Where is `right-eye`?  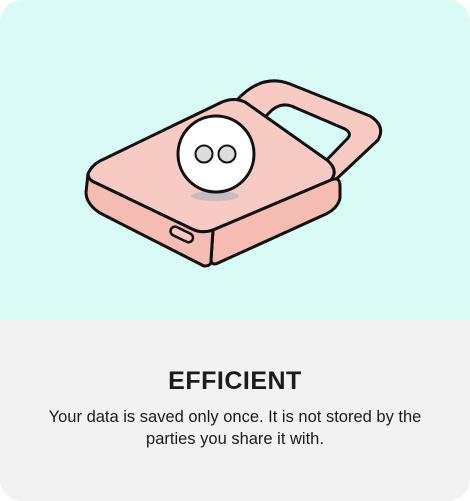 right-eye is located at coordinates (227, 154).